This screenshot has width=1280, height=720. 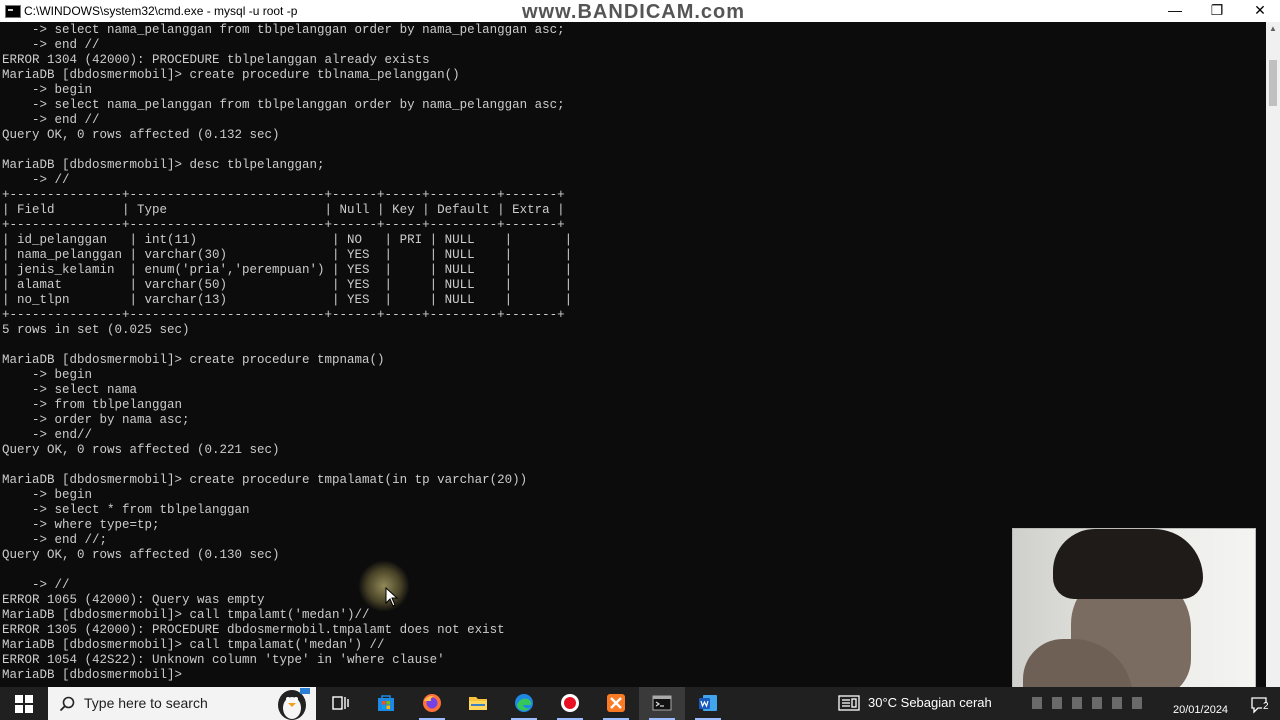 What do you see at coordinates (1273, 83) in the screenshot?
I see `scroll-thumb` at bounding box center [1273, 83].